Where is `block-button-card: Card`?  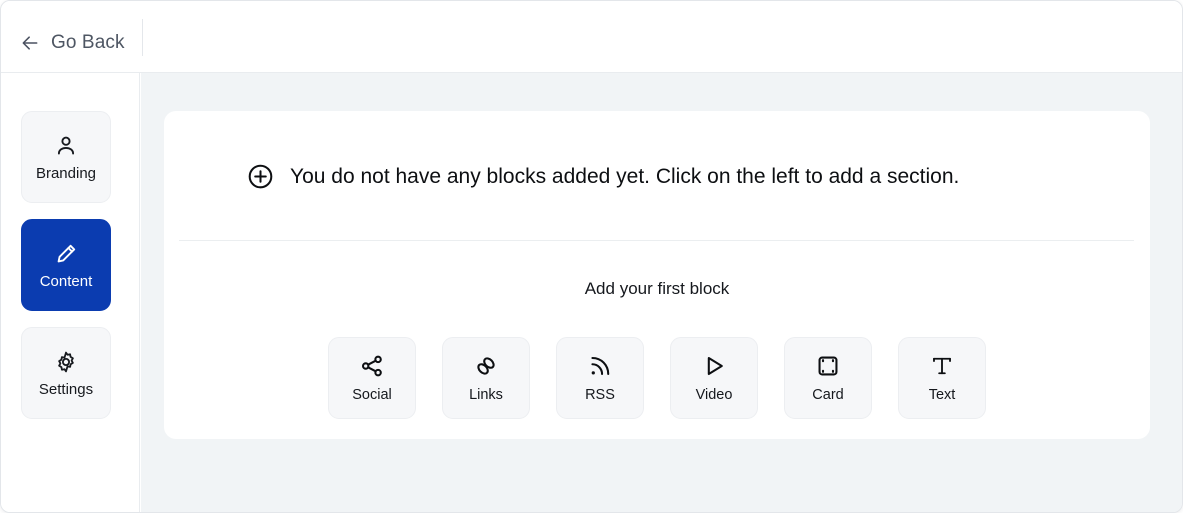
block-button-card: Card is located at coordinates (828, 378).